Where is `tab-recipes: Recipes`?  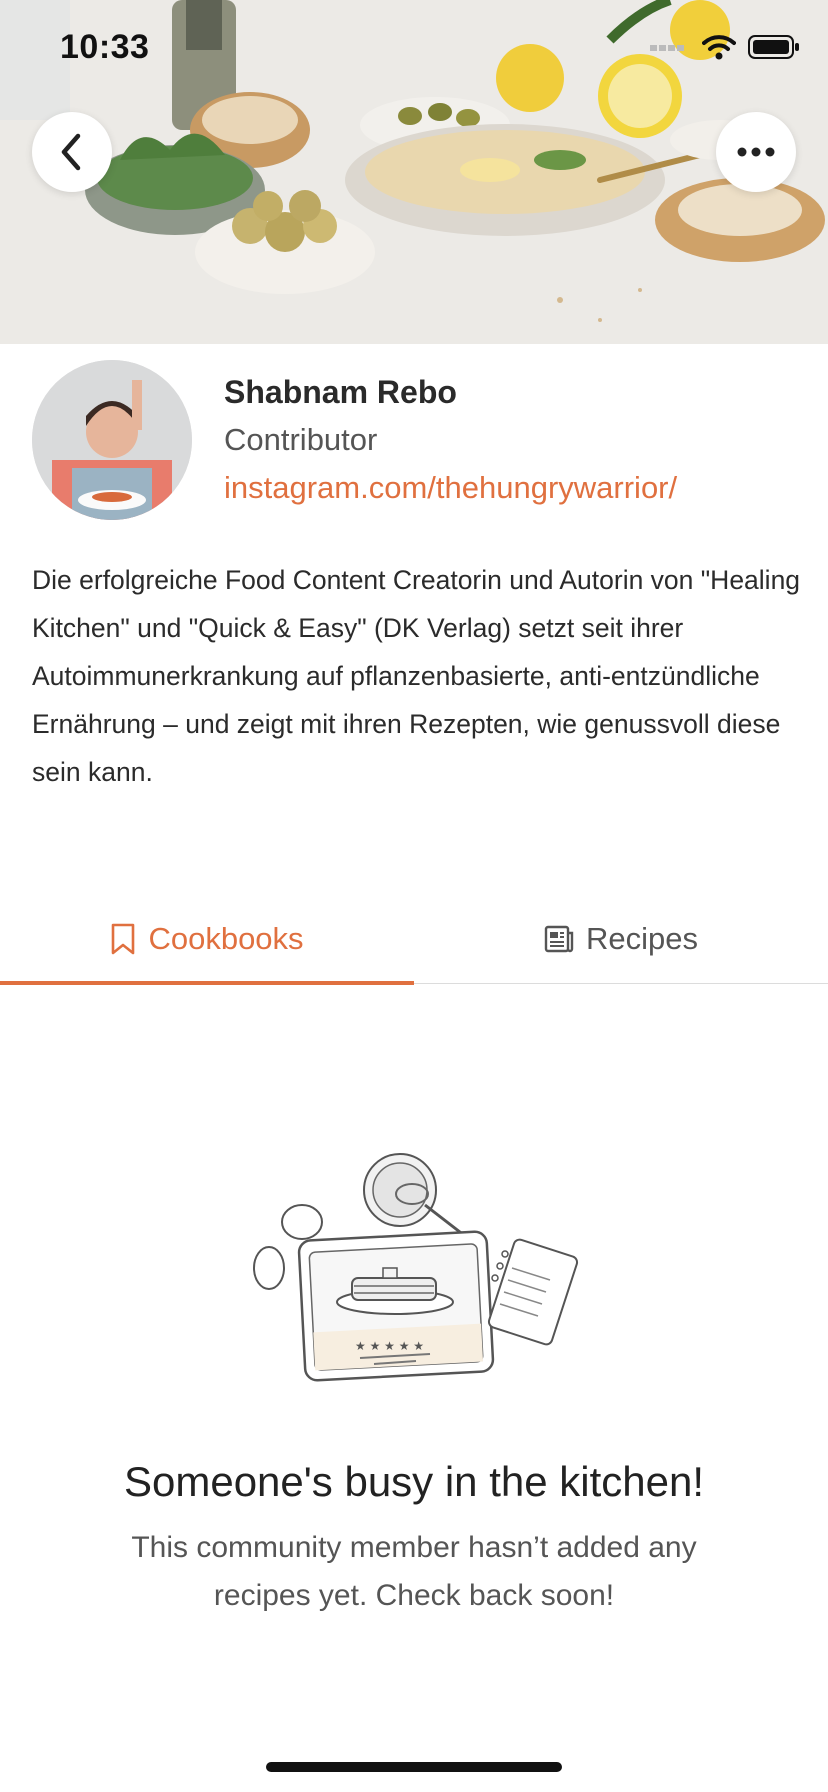
tab-recipes: Recipes is located at coordinates (621, 939).